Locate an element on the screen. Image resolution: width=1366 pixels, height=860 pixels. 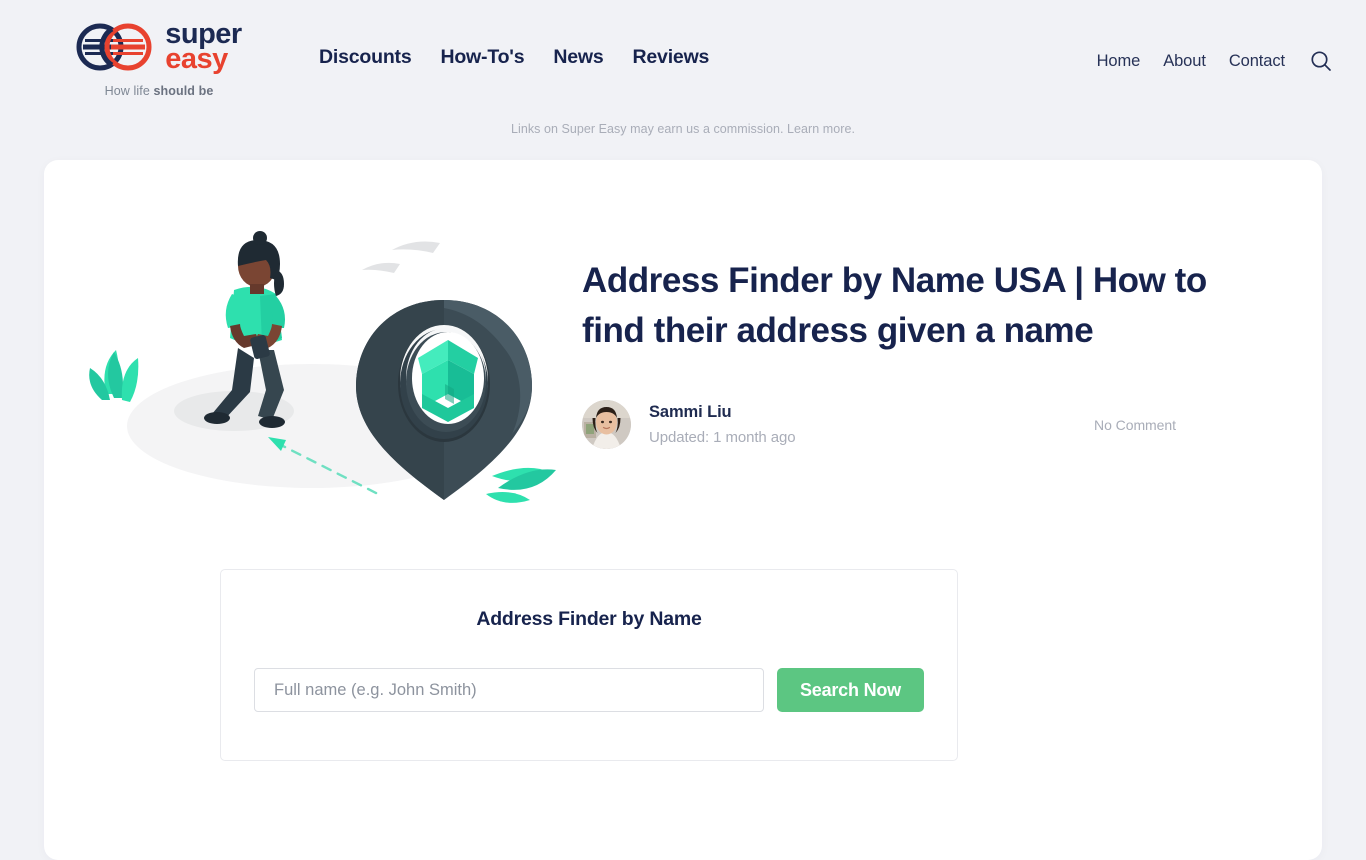
hero-illustration is located at coordinates (322, 353).